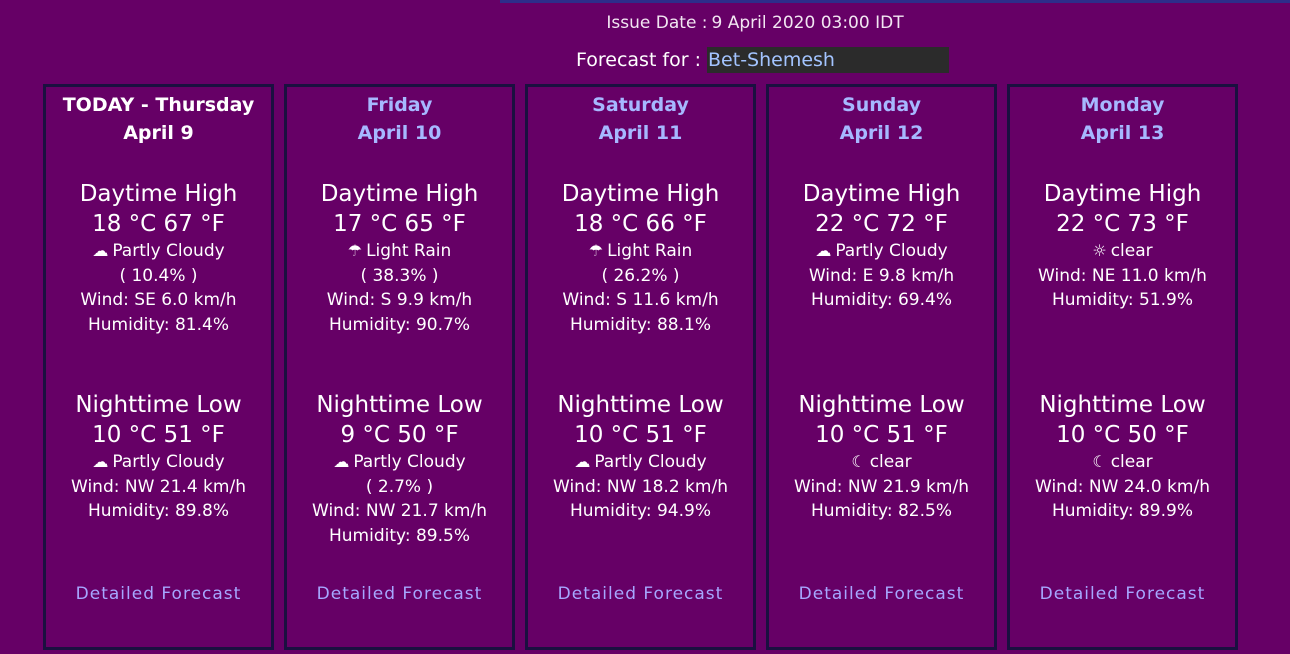 This screenshot has width=1290, height=654. I want to click on daytime-condition: ☼ clear, so click(1122, 251).